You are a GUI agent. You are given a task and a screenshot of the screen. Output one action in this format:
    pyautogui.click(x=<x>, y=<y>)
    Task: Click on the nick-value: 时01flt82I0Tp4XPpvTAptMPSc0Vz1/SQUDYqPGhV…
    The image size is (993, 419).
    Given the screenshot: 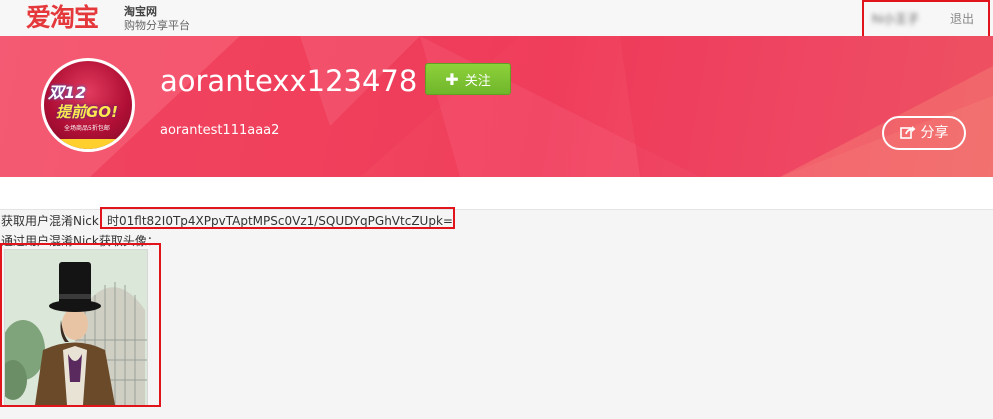 What is the action you would take?
    pyautogui.click(x=280, y=221)
    